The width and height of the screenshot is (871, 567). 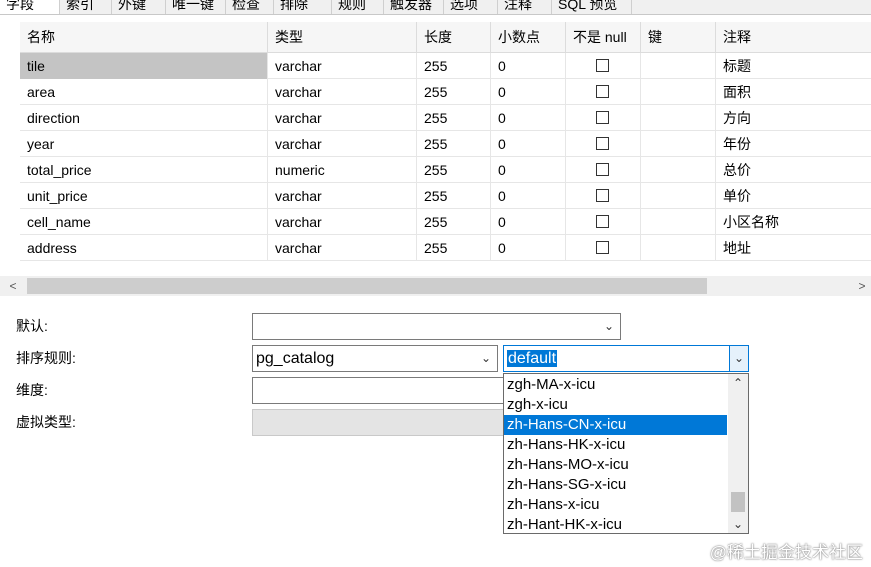 I want to click on scroll-left-icon: <, so click(x=13, y=286).